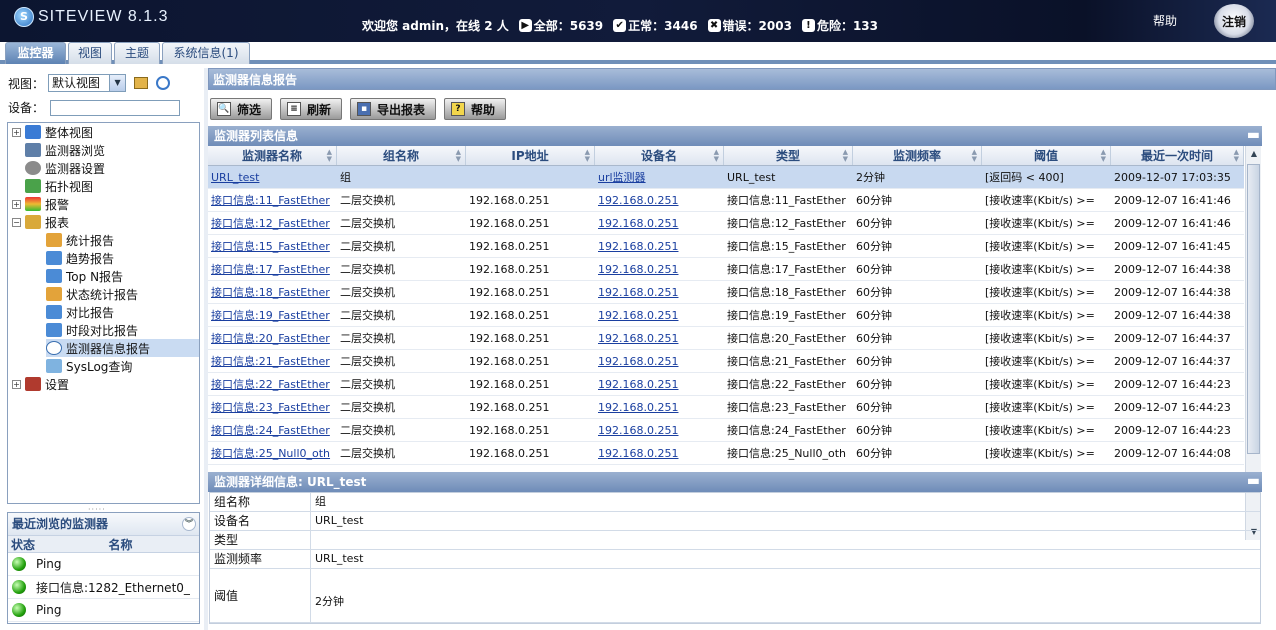 The image size is (1276, 630). Describe the element at coordinates (54, 276) in the screenshot. I see `bar-chart-icon` at that location.